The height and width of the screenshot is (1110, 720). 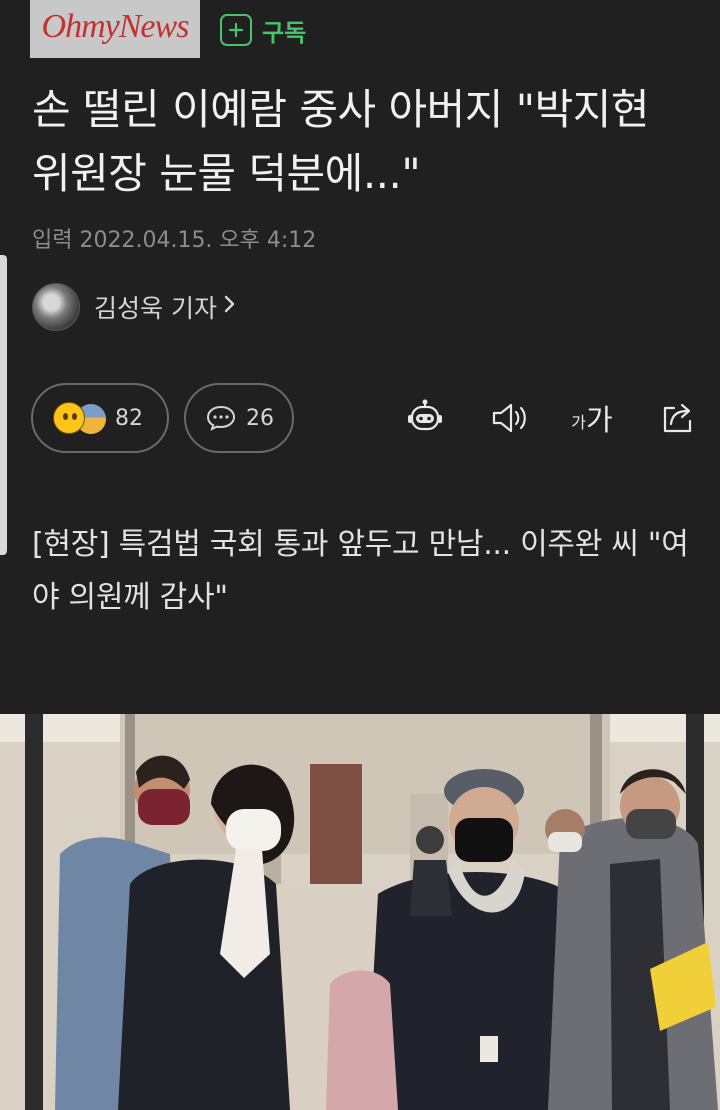 I want to click on share-icon, so click(x=677, y=418).